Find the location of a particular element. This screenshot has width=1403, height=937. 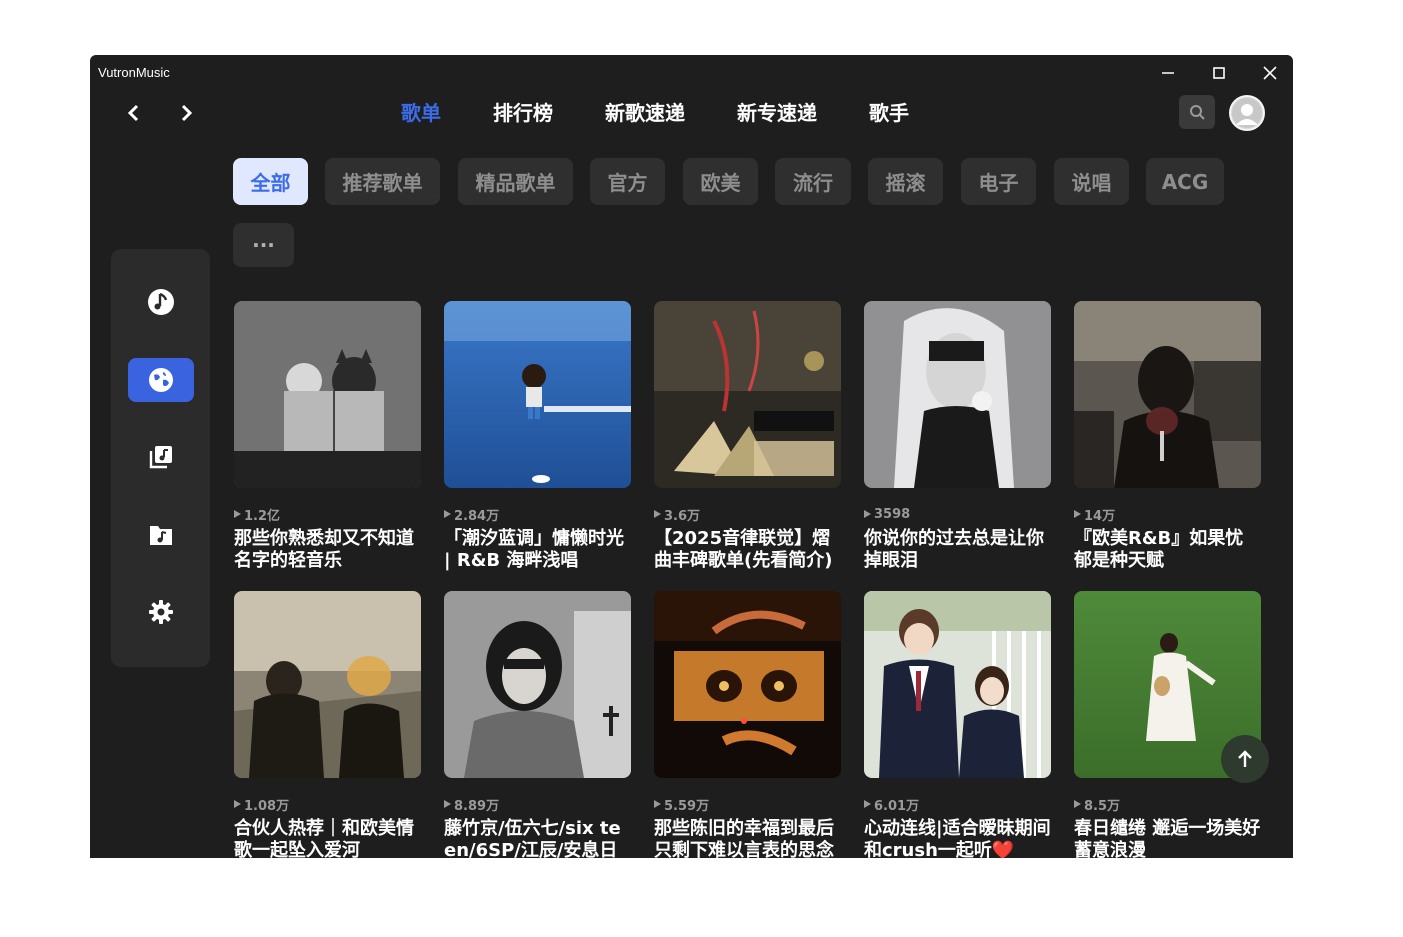

minimize-button is located at coordinates (1168, 73).